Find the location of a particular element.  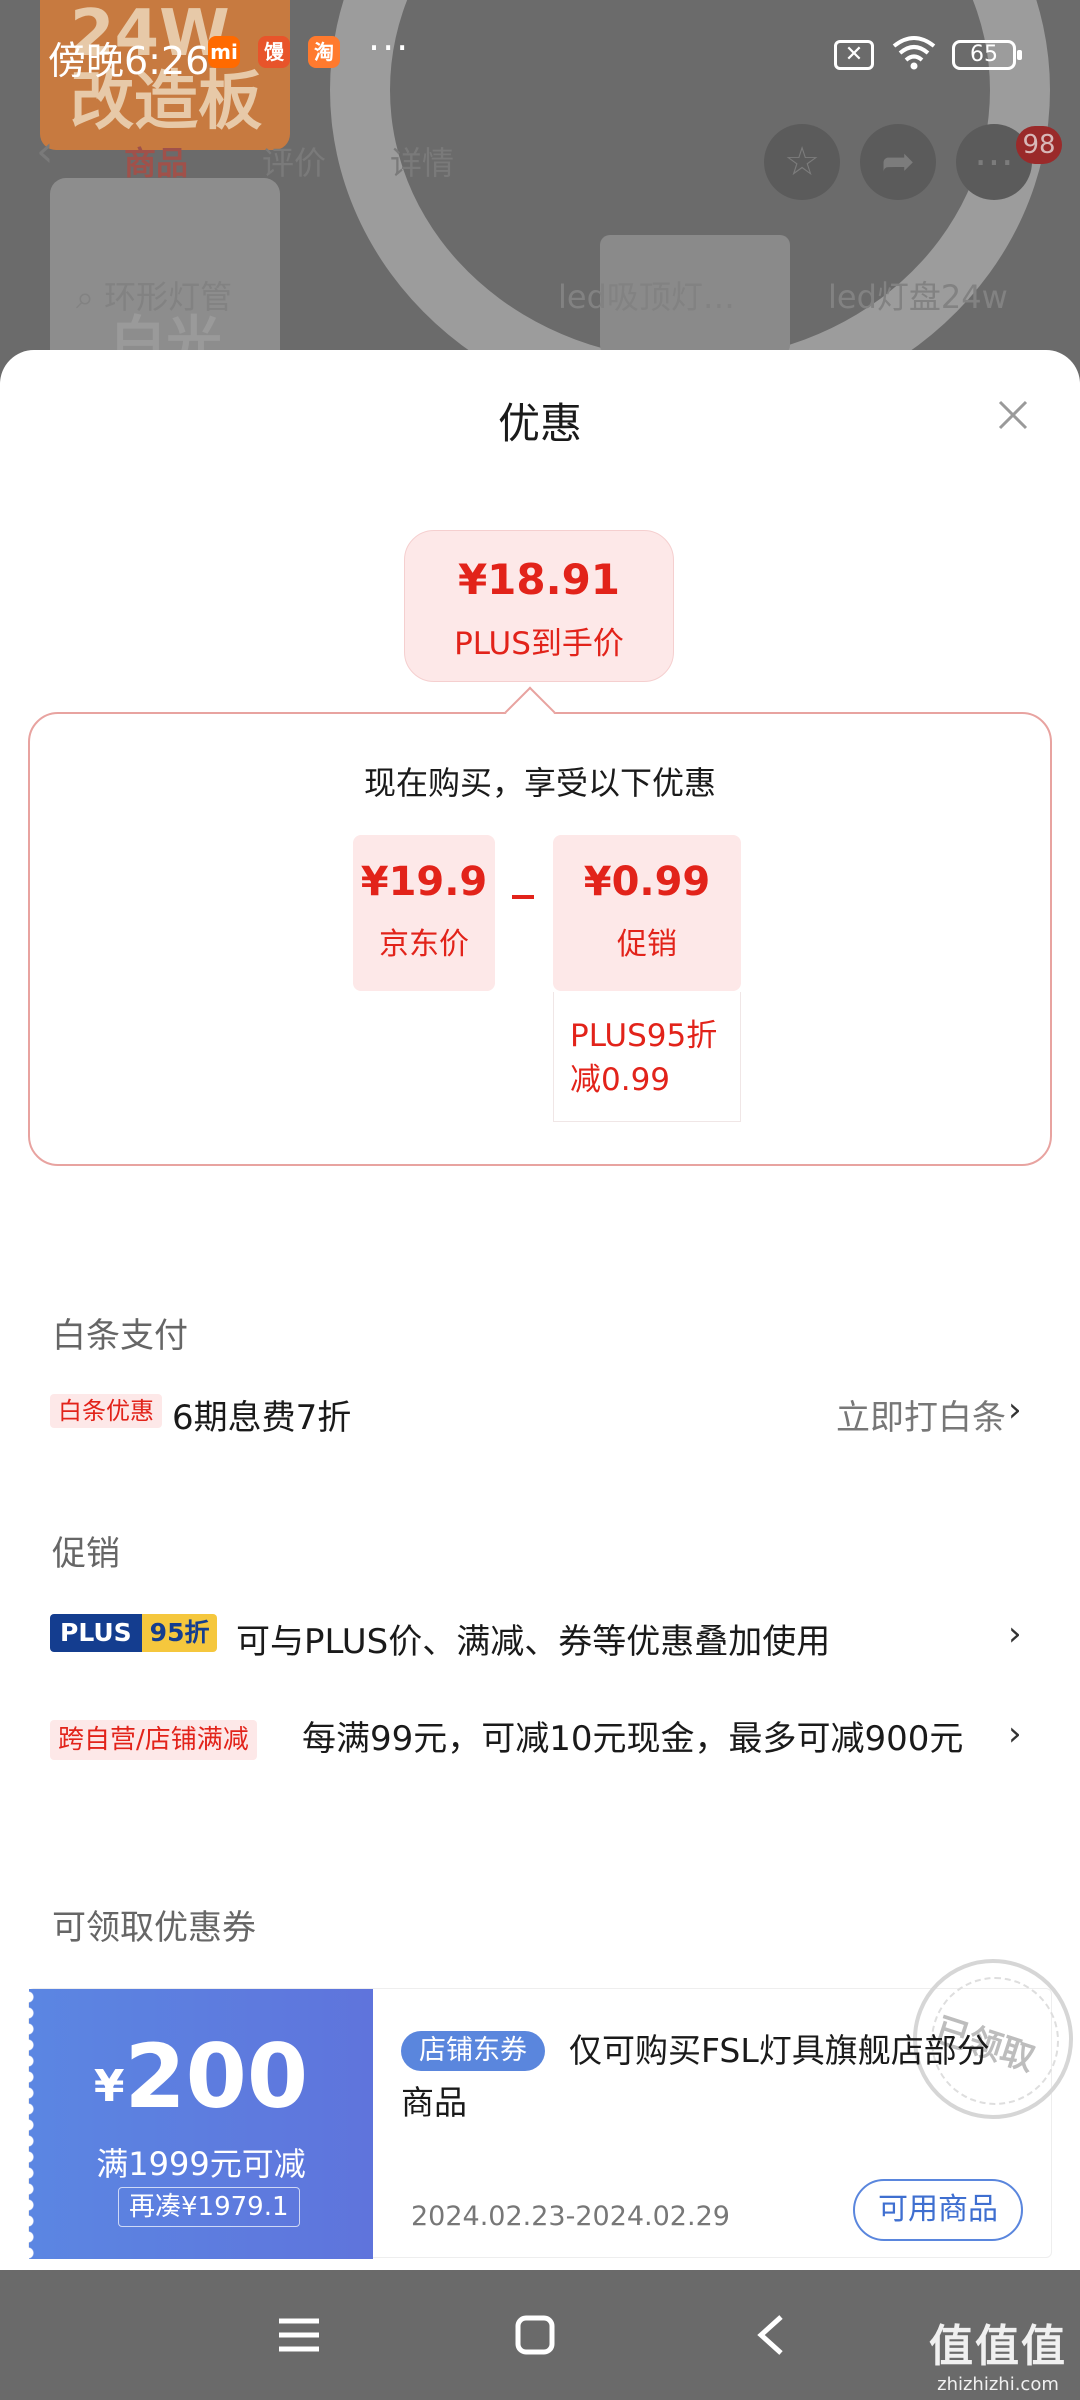

search-hint: ⌕ 环形灯管 is located at coordinates (154, 297).